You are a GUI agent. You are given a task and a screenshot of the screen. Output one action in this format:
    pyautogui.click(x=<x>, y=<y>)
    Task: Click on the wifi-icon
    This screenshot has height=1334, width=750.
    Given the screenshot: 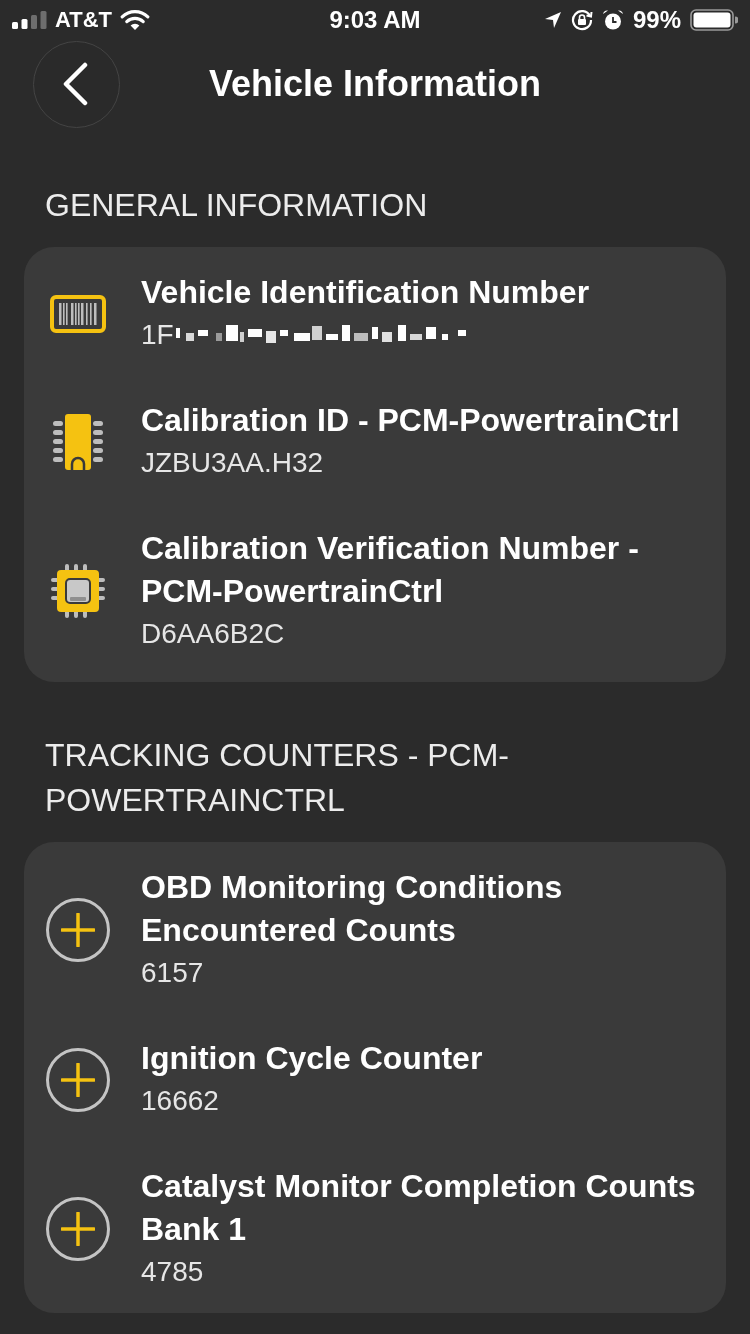 What is the action you would take?
    pyautogui.click(x=135, y=20)
    